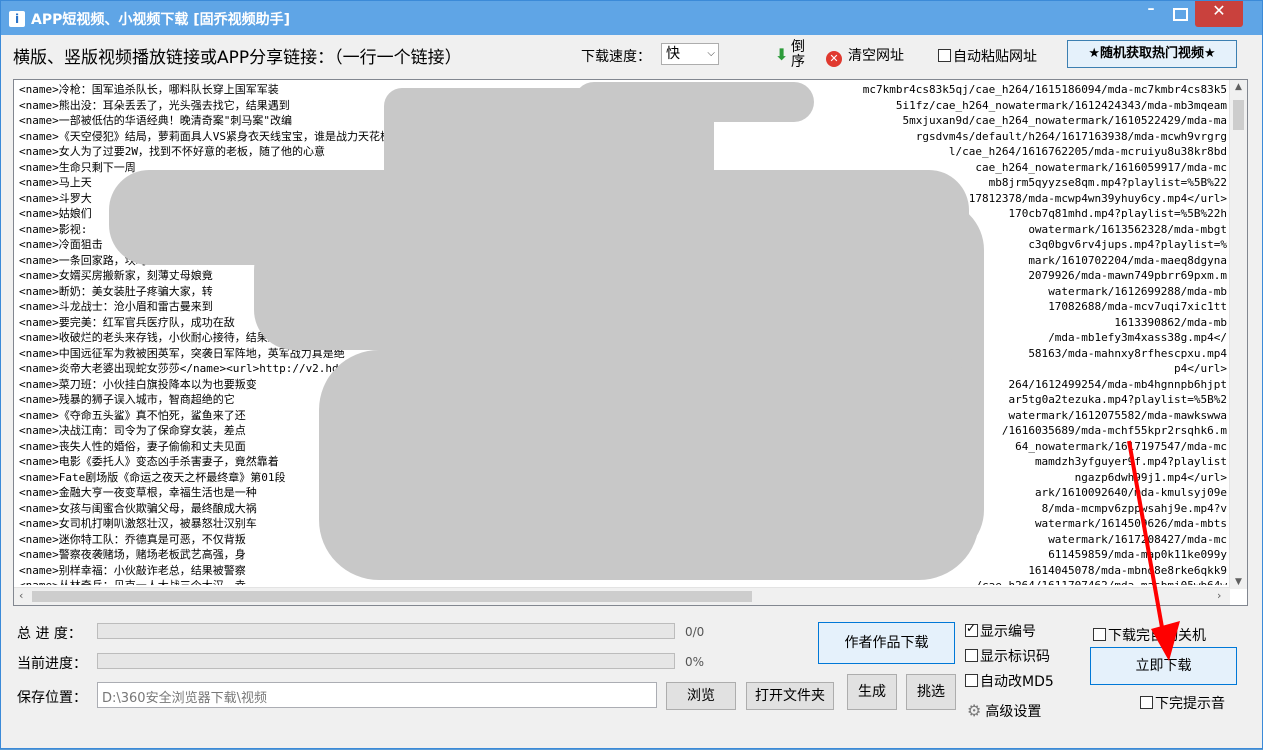  I want to click on auto-md5-checkbox: 自动改MD5, so click(1009, 681).